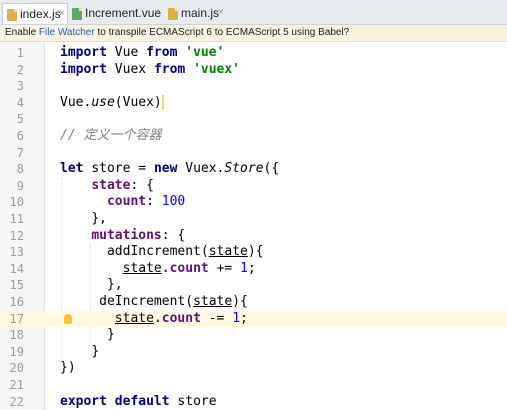  I want to click on code-line: 10 count: 100, so click(253, 202).